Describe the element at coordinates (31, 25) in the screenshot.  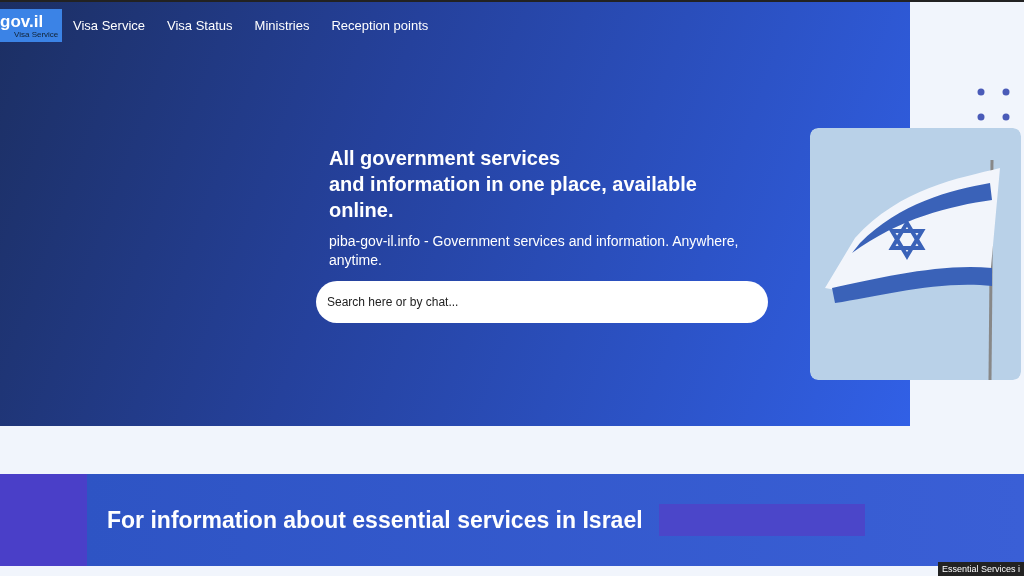
I see `logo: gov.il Visa Service` at that location.